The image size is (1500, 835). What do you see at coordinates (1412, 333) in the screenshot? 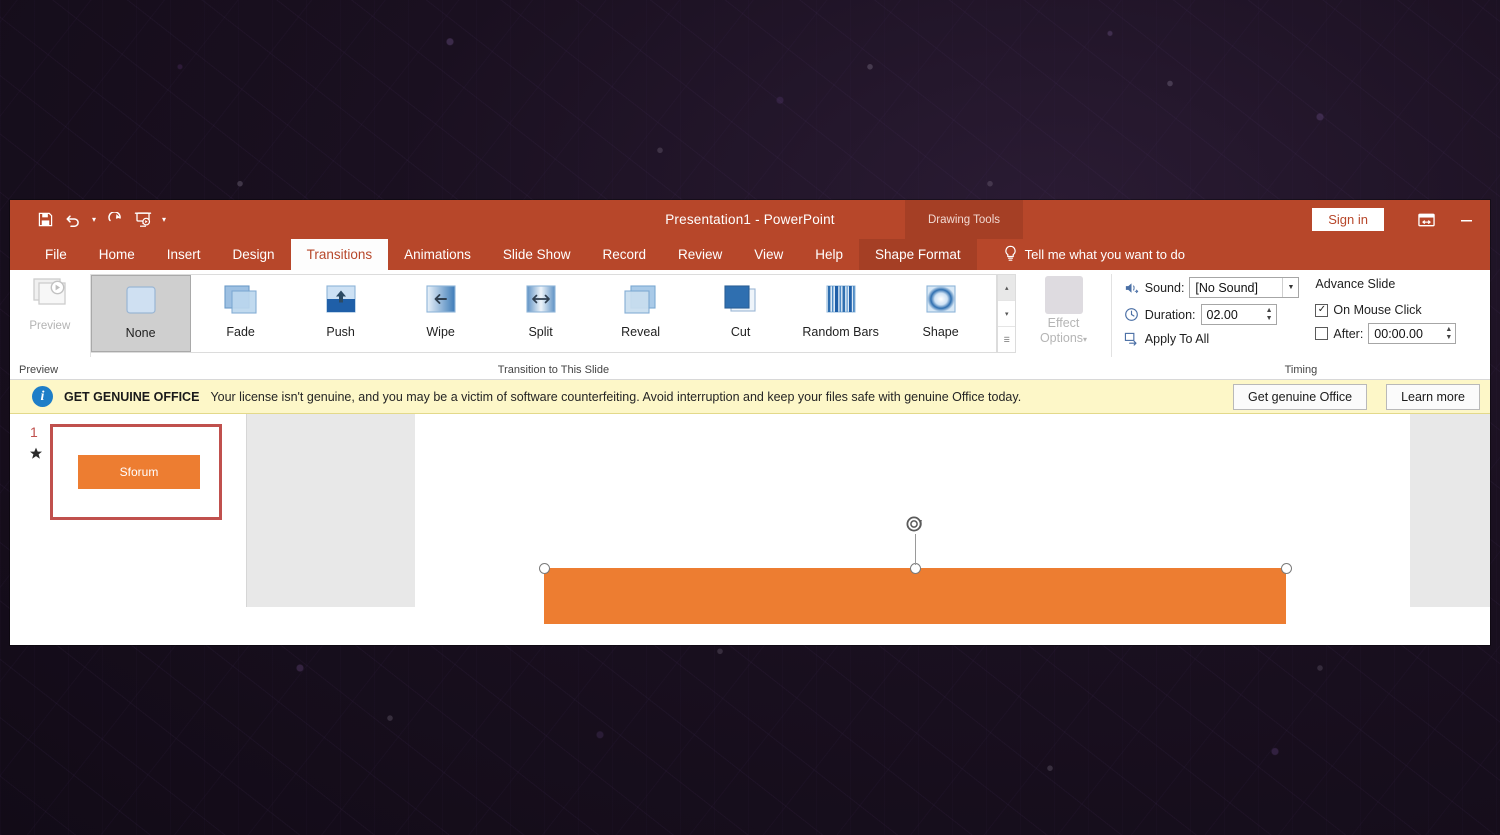
I see `after-spinbox: 00:00.00 ▲ ▼` at bounding box center [1412, 333].